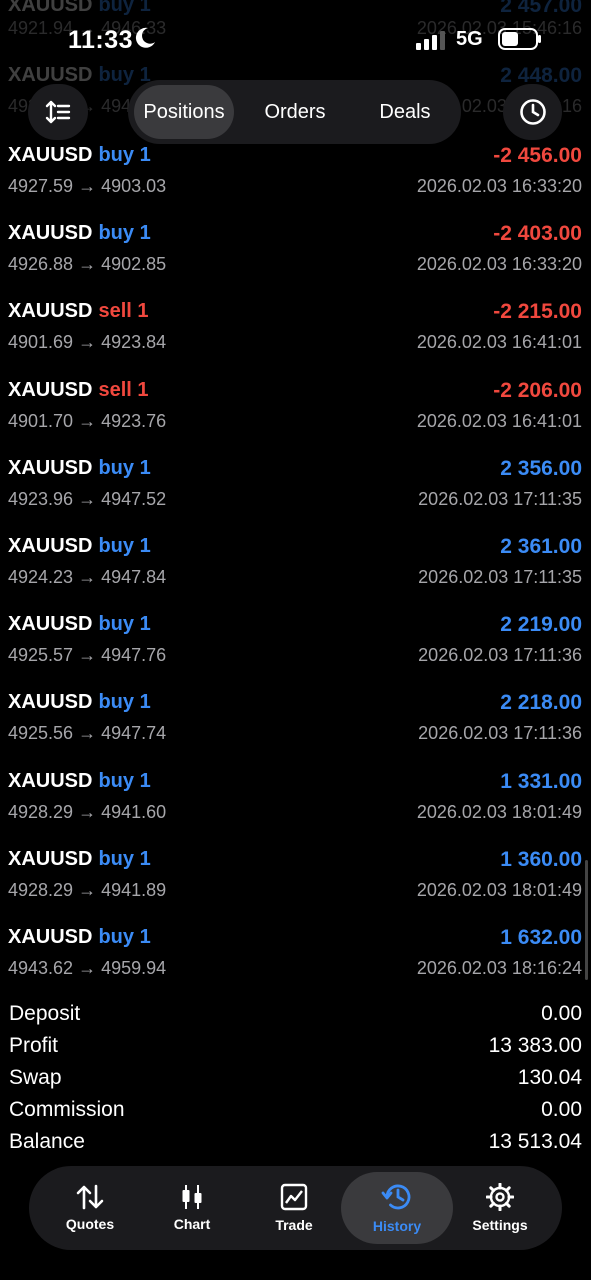 The width and height of the screenshot is (591, 1280). What do you see at coordinates (541, 937) in the screenshot?
I see `profit-value: 1 632.00` at bounding box center [541, 937].